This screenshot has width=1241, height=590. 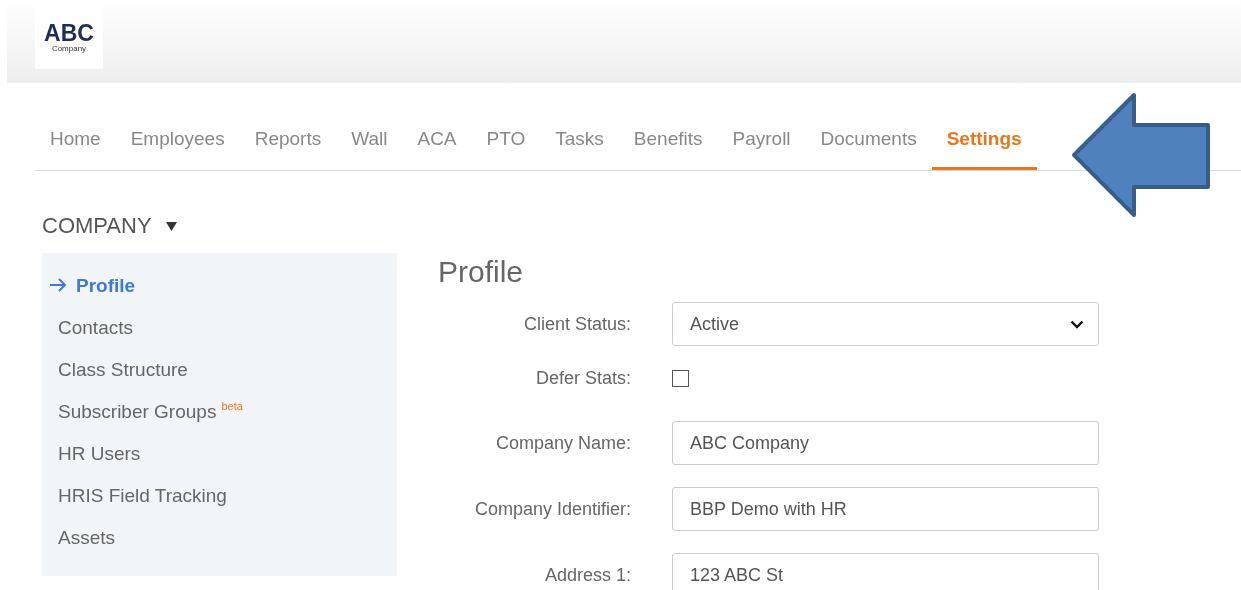 What do you see at coordinates (288, 143) in the screenshot?
I see `nav-tab: Reports` at bounding box center [288, 143].